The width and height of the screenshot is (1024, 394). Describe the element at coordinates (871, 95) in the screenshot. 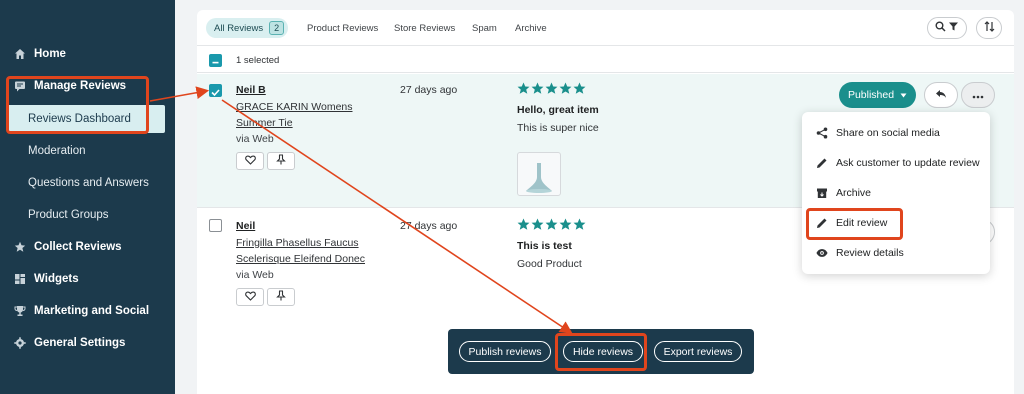

I see `status-label: Published` at that location.